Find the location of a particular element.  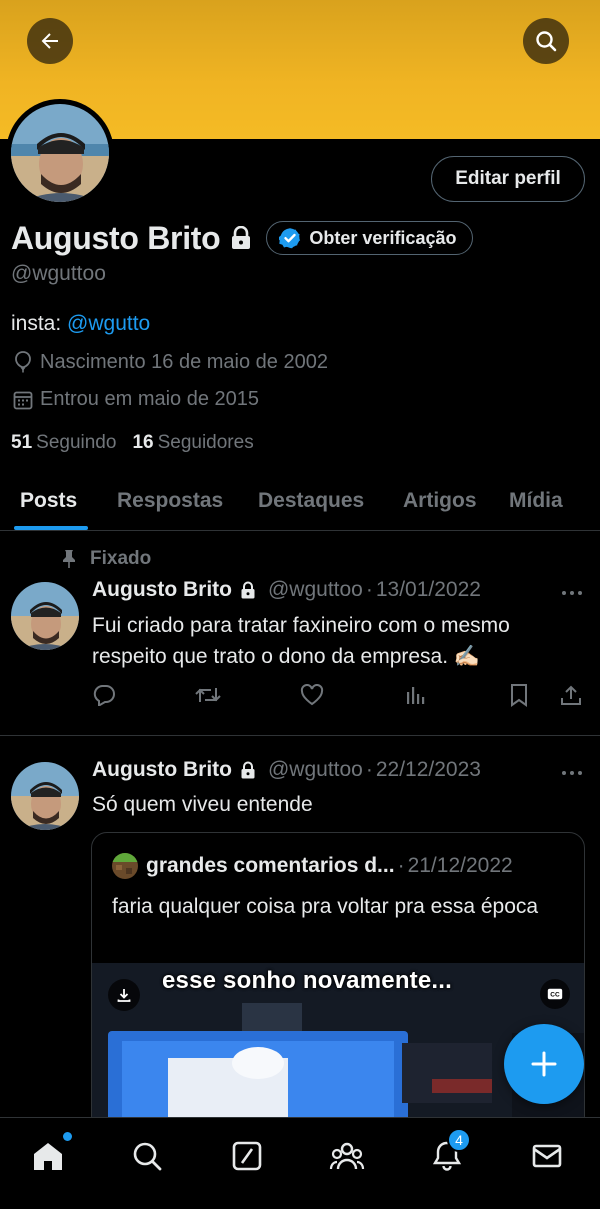

following-link: 51 Seguindo is located at coordinates (63, 443).